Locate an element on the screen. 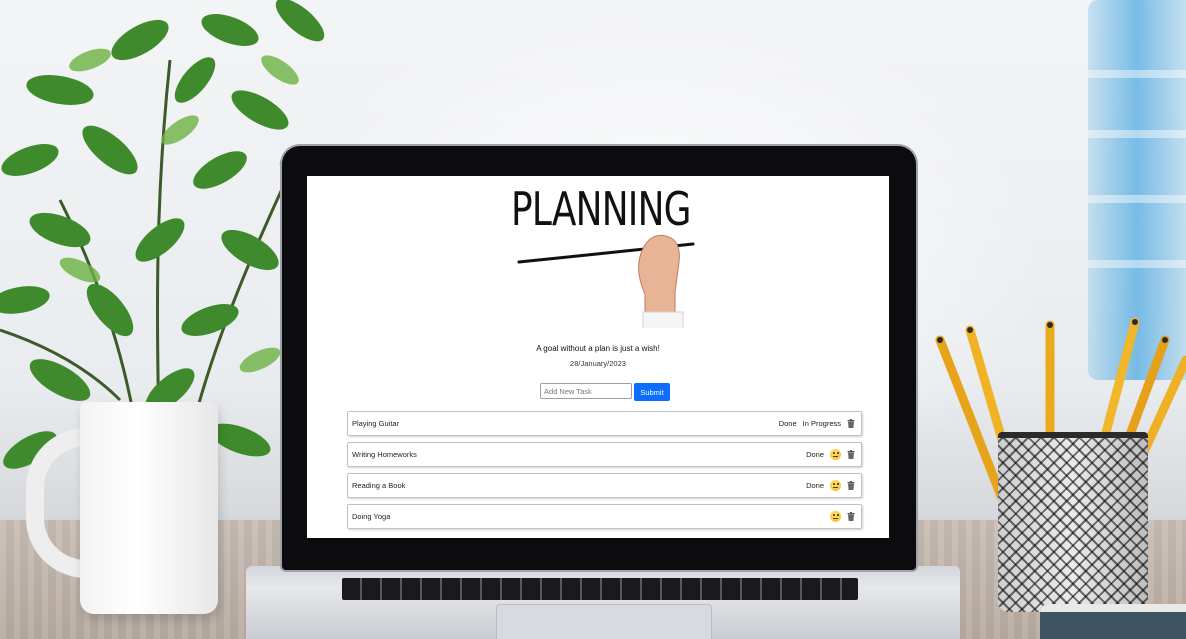 This screenshot has height=639, width=1186. laptop-trackpad is located at coordinates (604, 621).